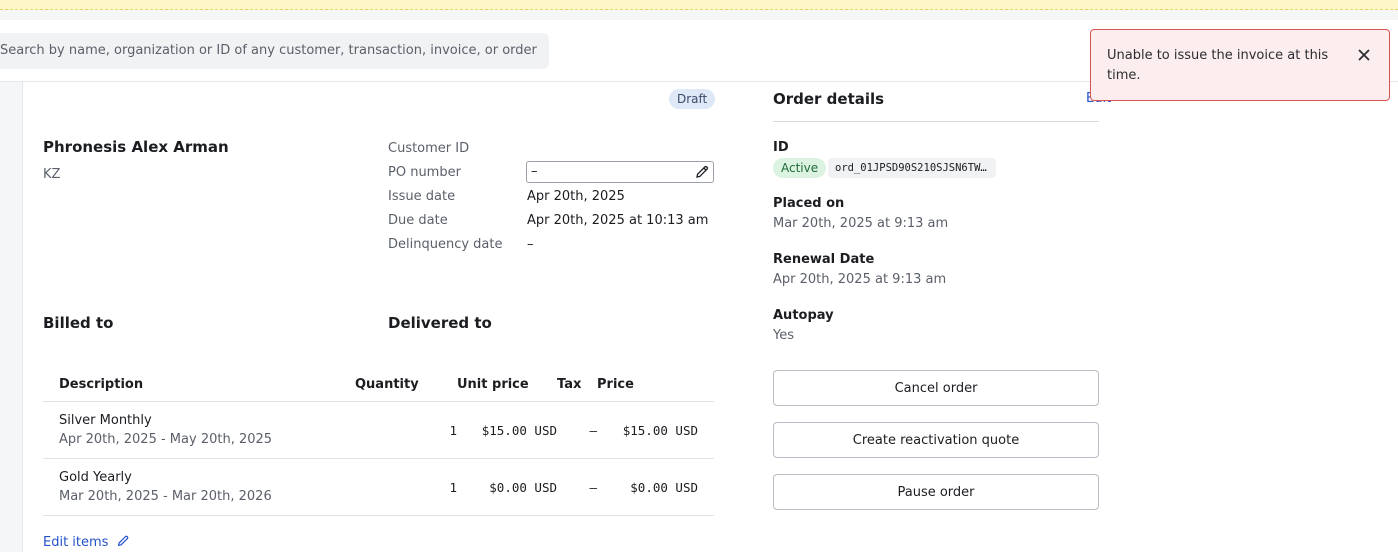 The width and height of the screenshot is (1398, 552). I want to click on item-name: Silver Monthly, so click(105, 420).